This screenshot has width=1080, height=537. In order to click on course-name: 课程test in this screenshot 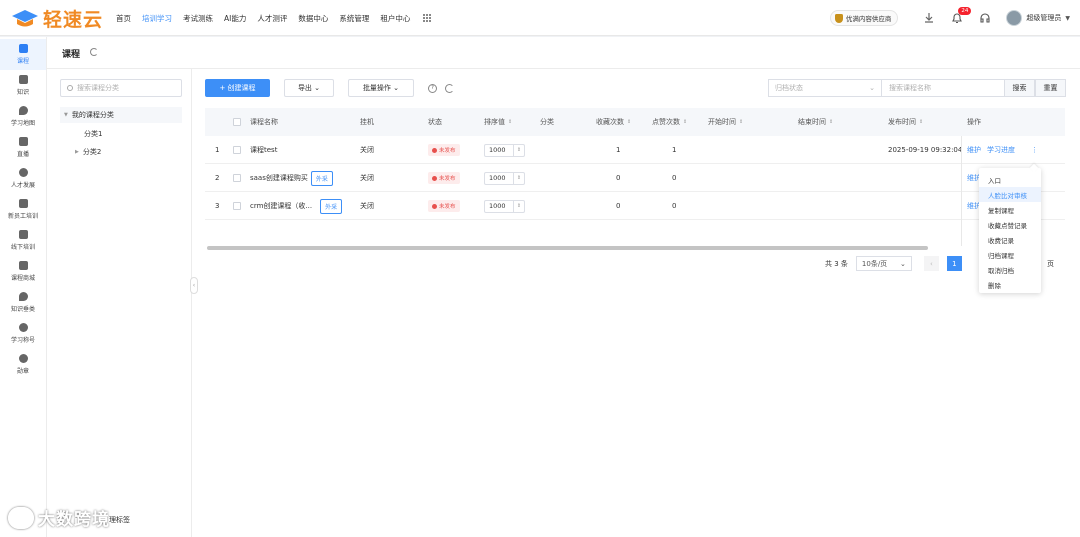, I will do `click(263, 150)`.